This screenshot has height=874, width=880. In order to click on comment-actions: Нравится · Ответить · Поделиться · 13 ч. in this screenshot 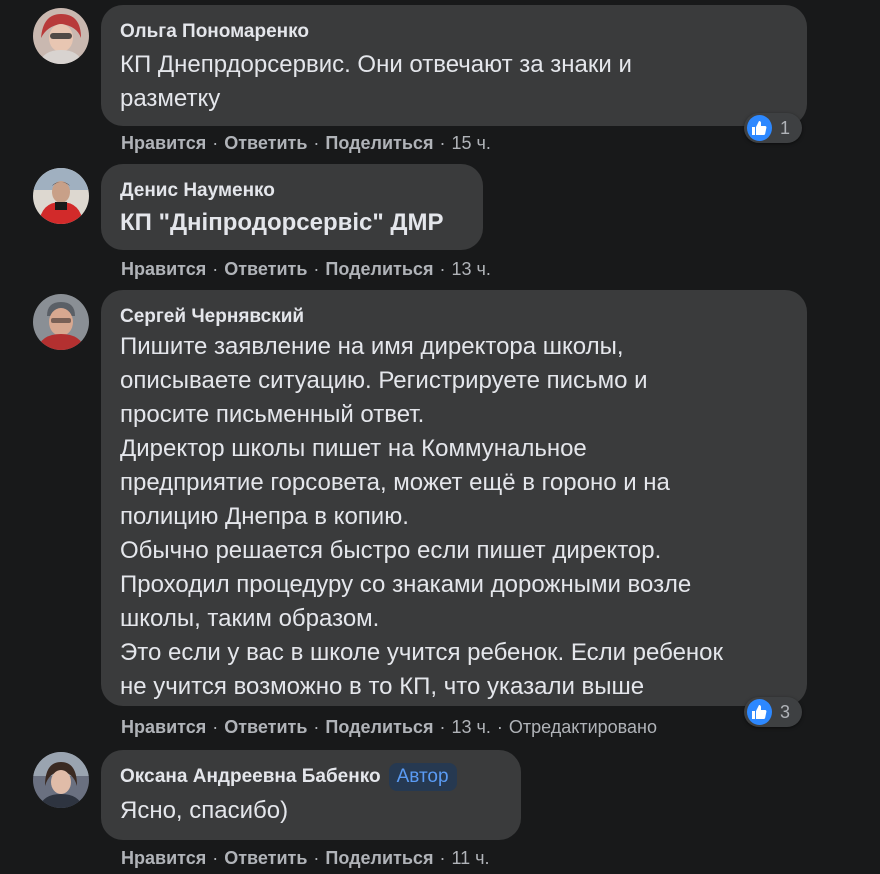, I will do `click(306, 269)`.